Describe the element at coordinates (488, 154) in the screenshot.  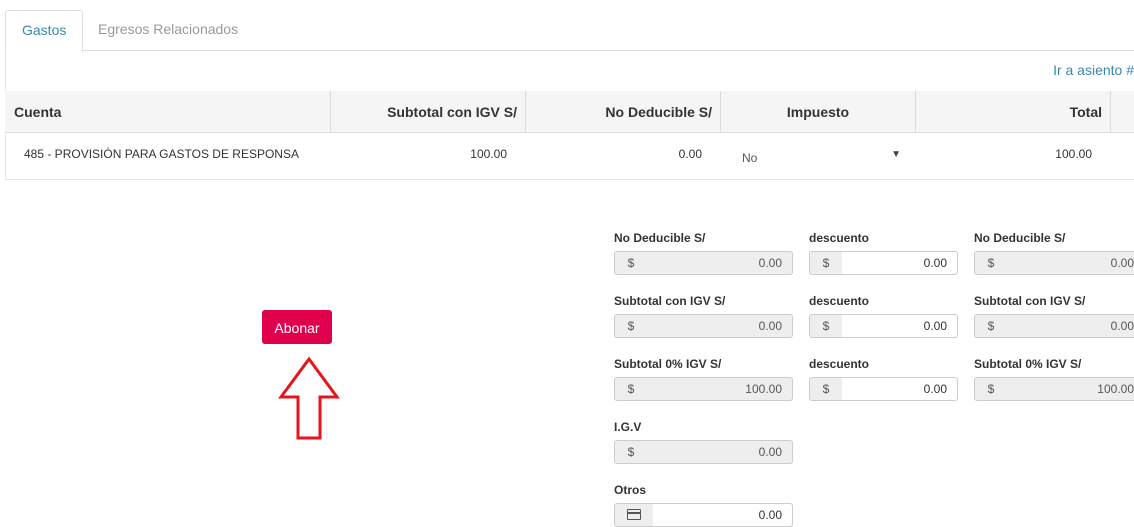
I see `cell-subtotal: 100.00` at that location.